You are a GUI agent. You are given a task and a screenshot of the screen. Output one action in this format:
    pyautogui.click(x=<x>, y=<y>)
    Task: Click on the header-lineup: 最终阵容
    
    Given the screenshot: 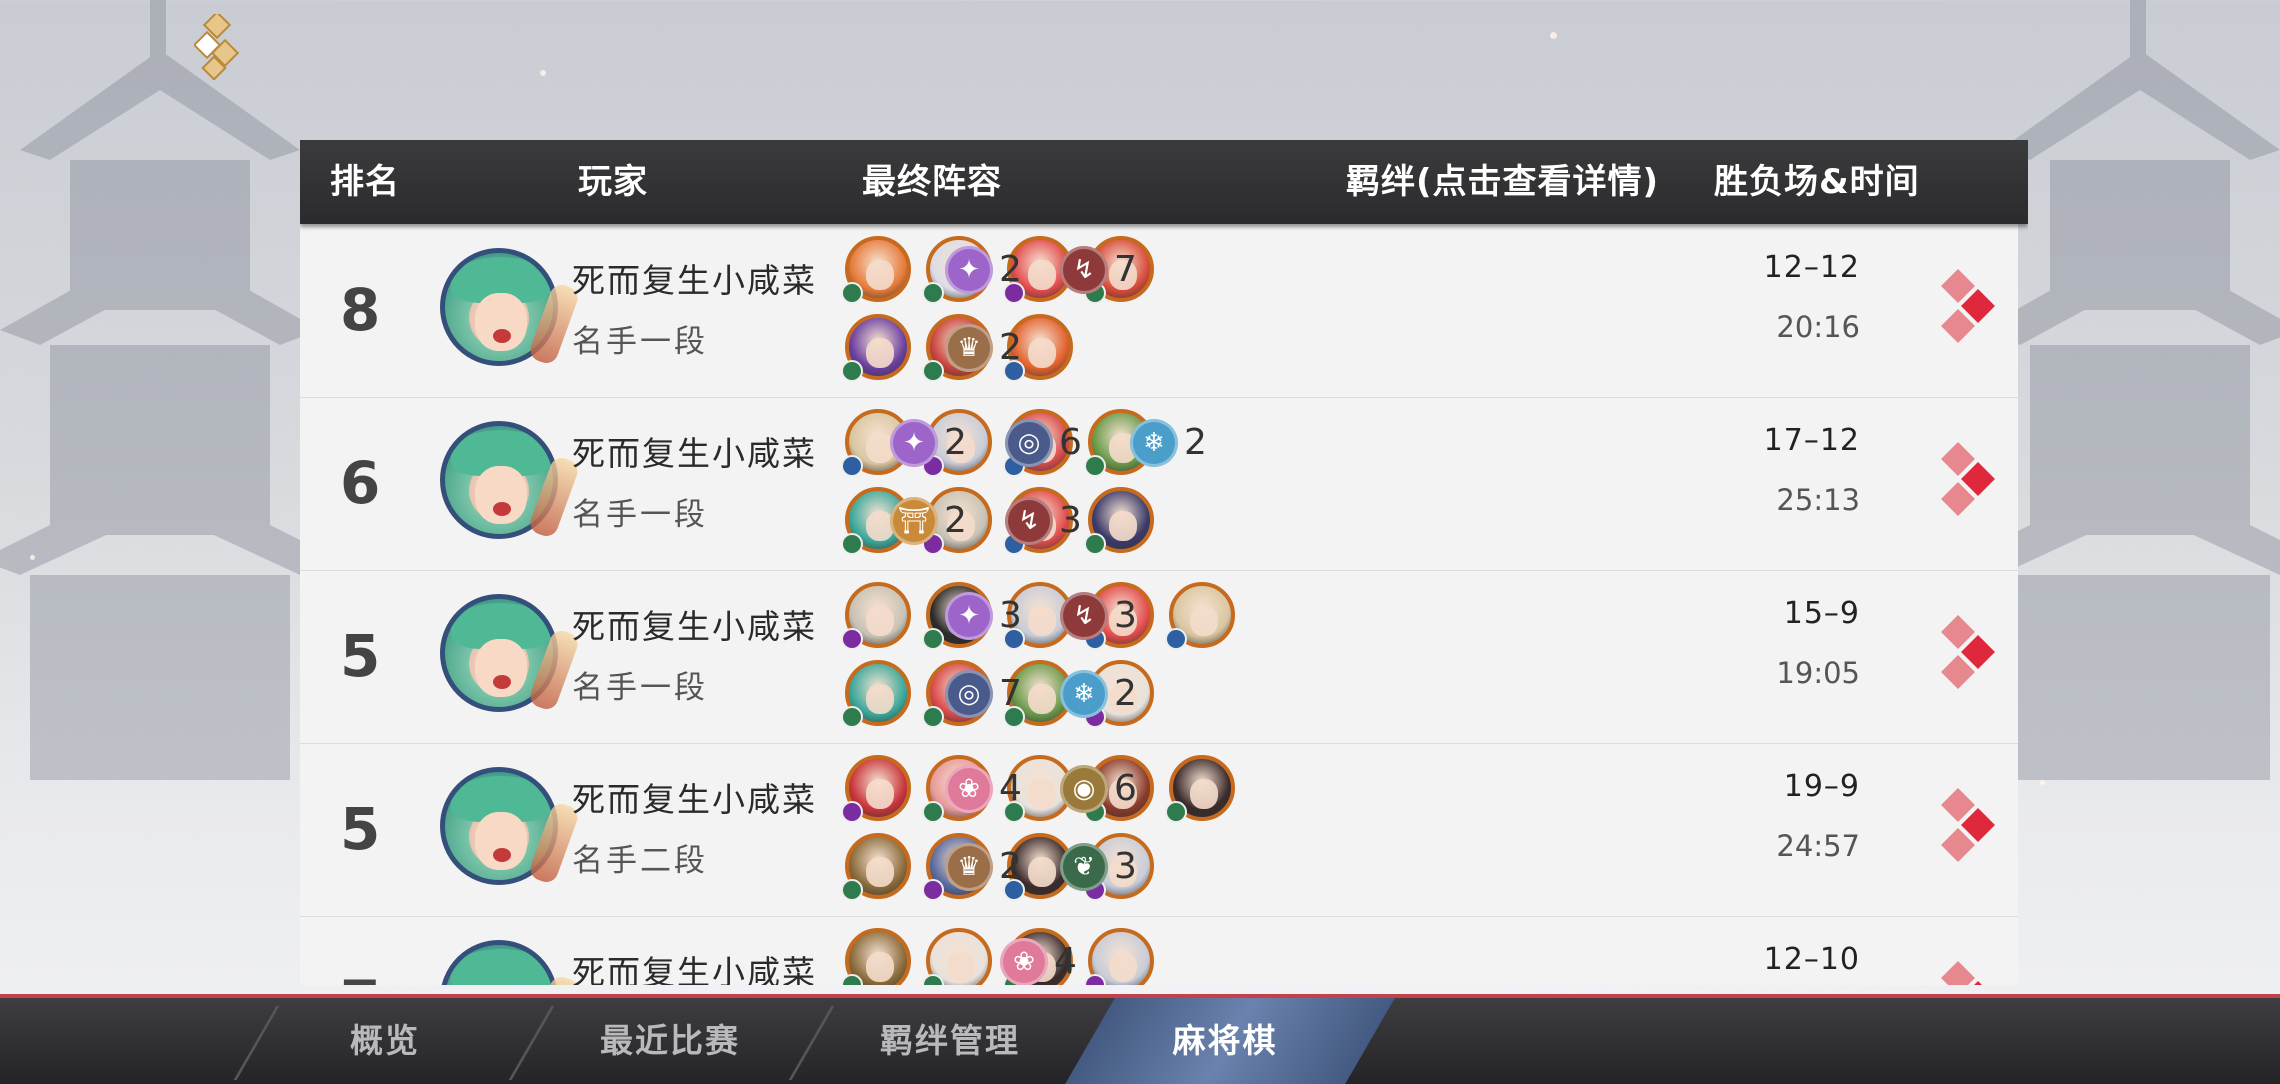 What is the action you would take?
    pyautogui.click(x=932, y=182)
    